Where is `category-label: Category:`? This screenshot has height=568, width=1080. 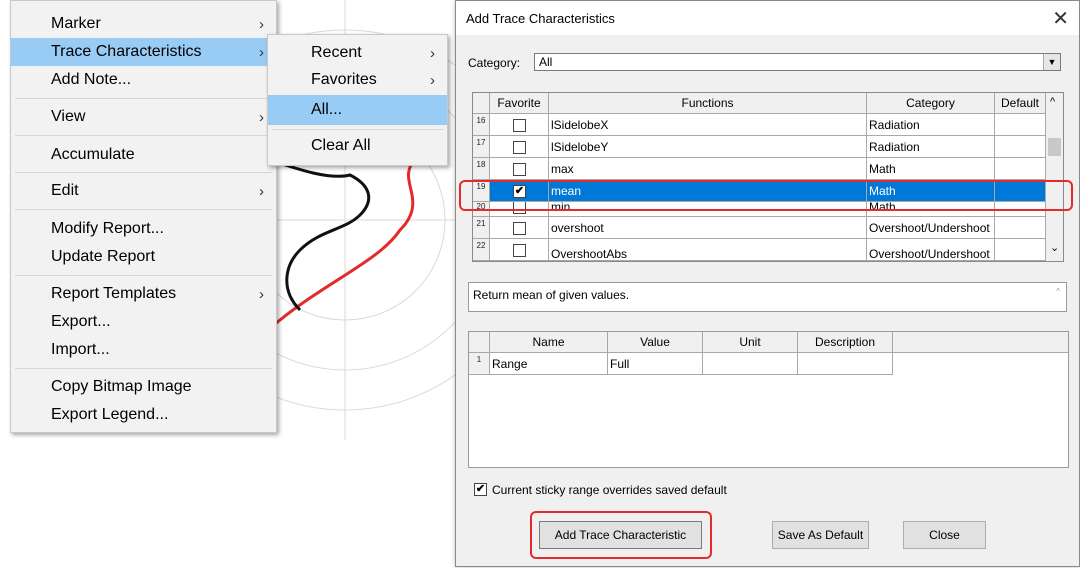 category-label: Category: is located at coordinates (494, 63).